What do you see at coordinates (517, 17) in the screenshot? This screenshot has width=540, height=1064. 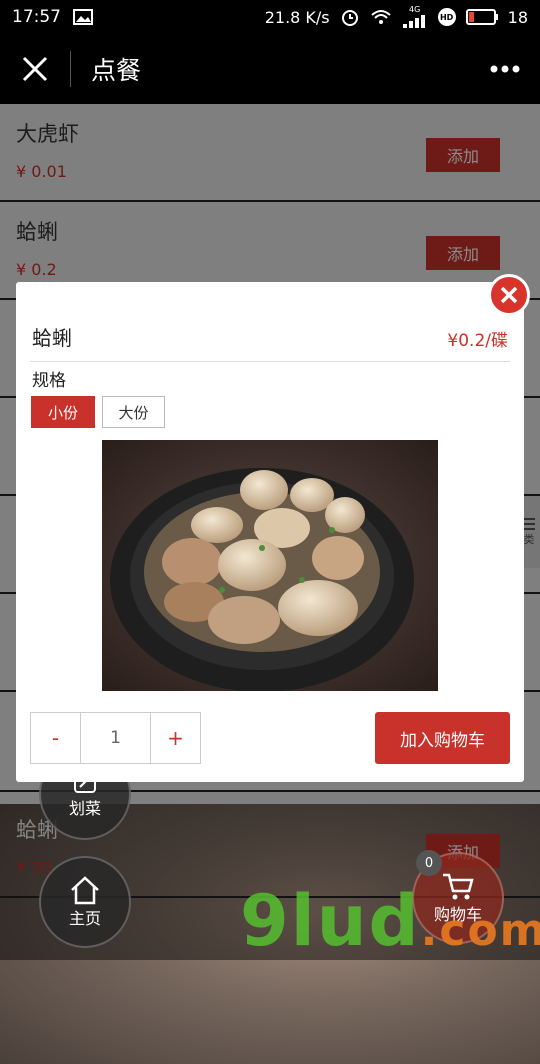 I see `battery-level: 18` at bounding box center [517, 17].